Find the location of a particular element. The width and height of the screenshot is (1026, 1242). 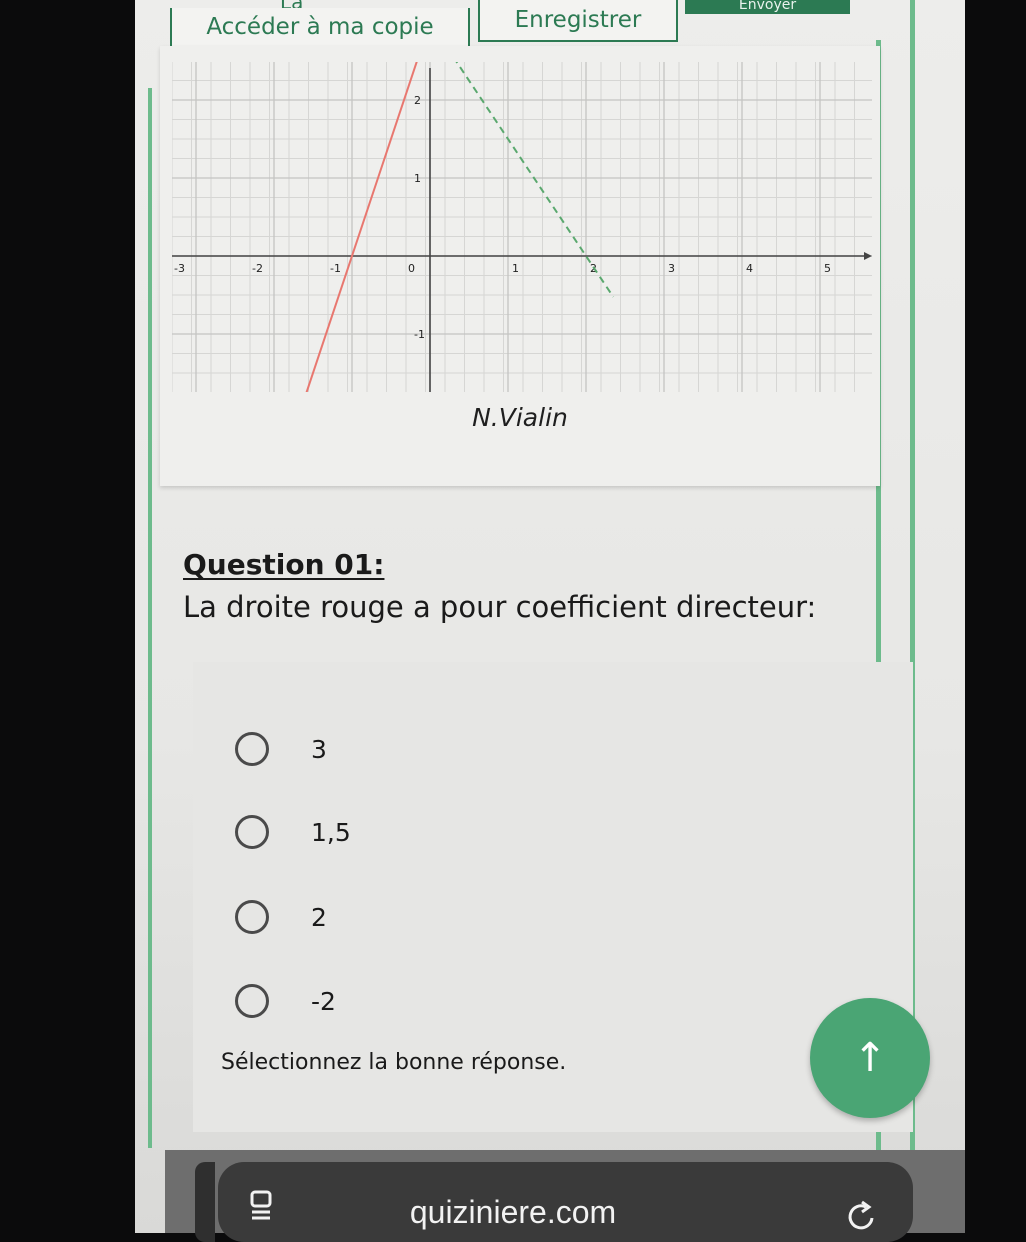

x-tick-label: 0 is located at coordinates (411, 268).